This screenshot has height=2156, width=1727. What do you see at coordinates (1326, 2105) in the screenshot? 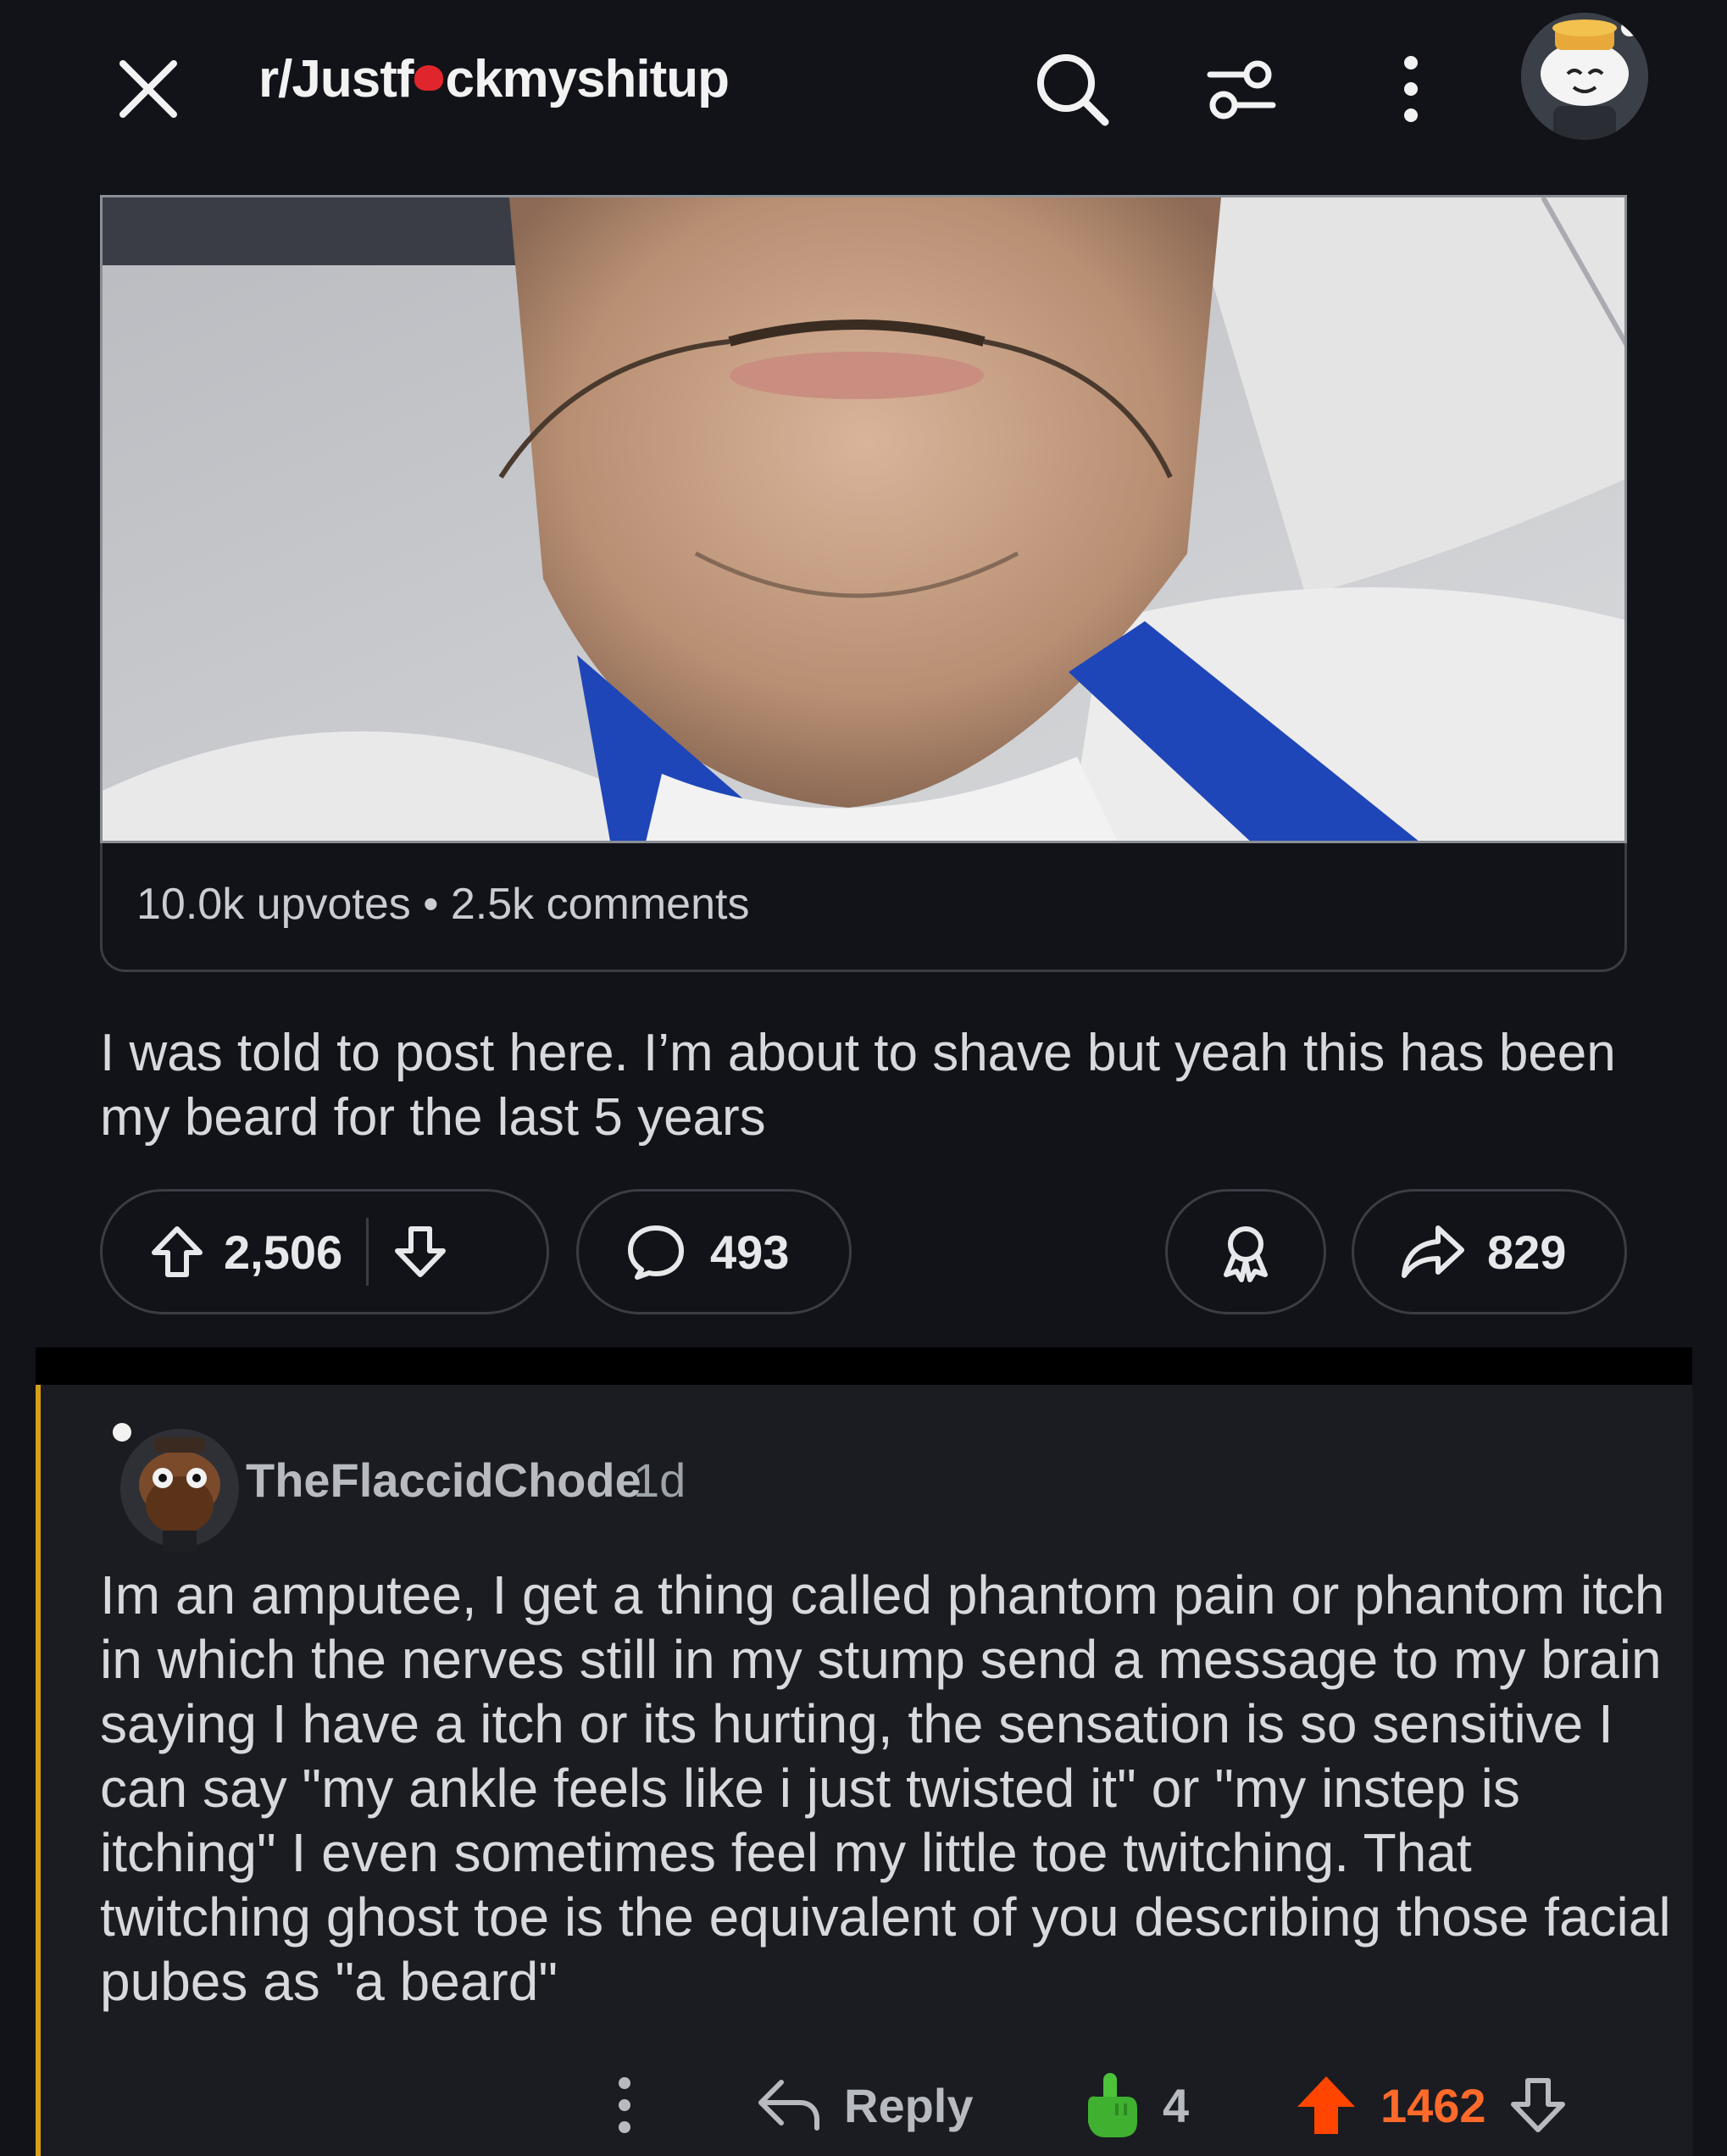
I see `upvote-filled-icon` at bounding box center [1326, 2105].